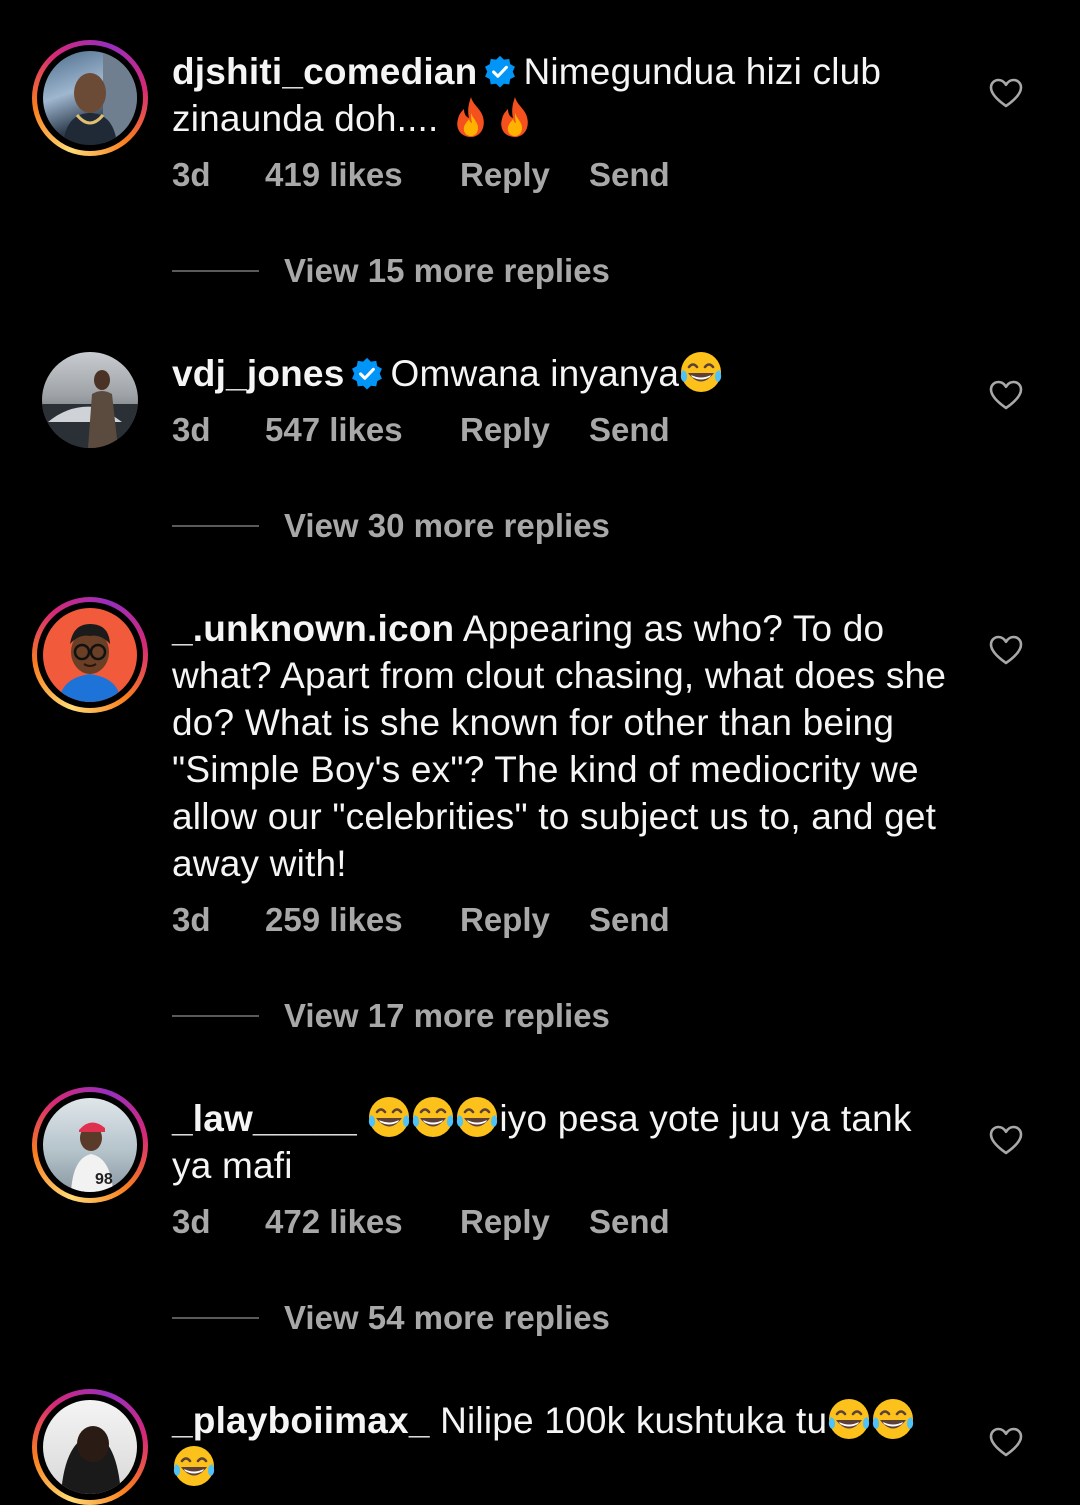 This screenshot has width=1080, height=1505. What do you see at coordinates (447, 1015) in the screenshot?
I see `view-replies-label: View 17 more replies` at bounding box center [447, 1015].